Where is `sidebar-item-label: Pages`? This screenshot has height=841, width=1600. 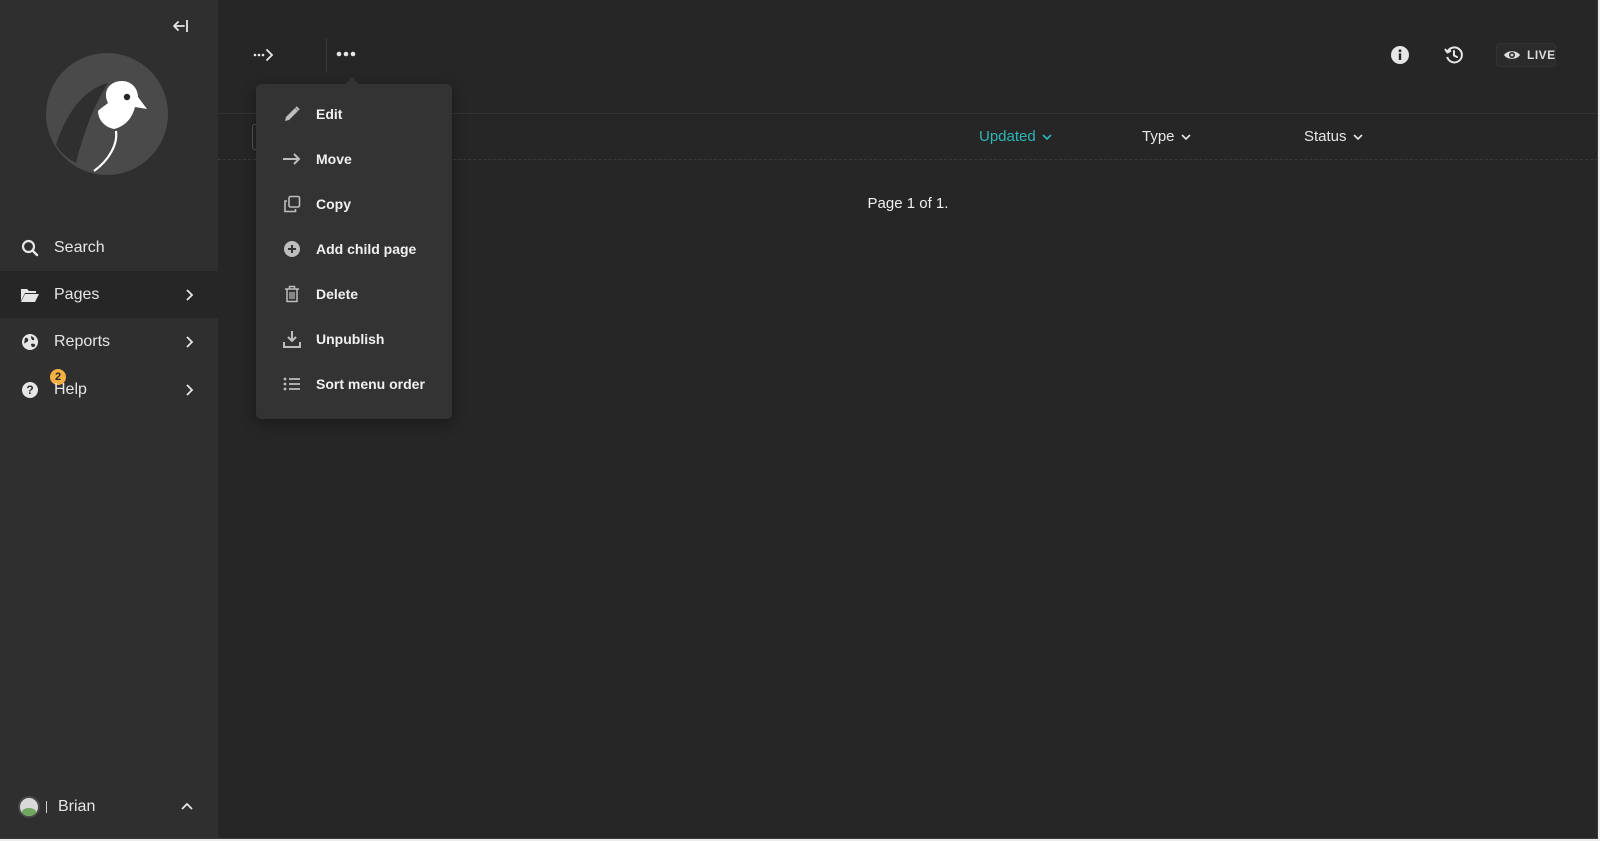
sidebar-item-label: Pages is located at coordinates (77, 294).